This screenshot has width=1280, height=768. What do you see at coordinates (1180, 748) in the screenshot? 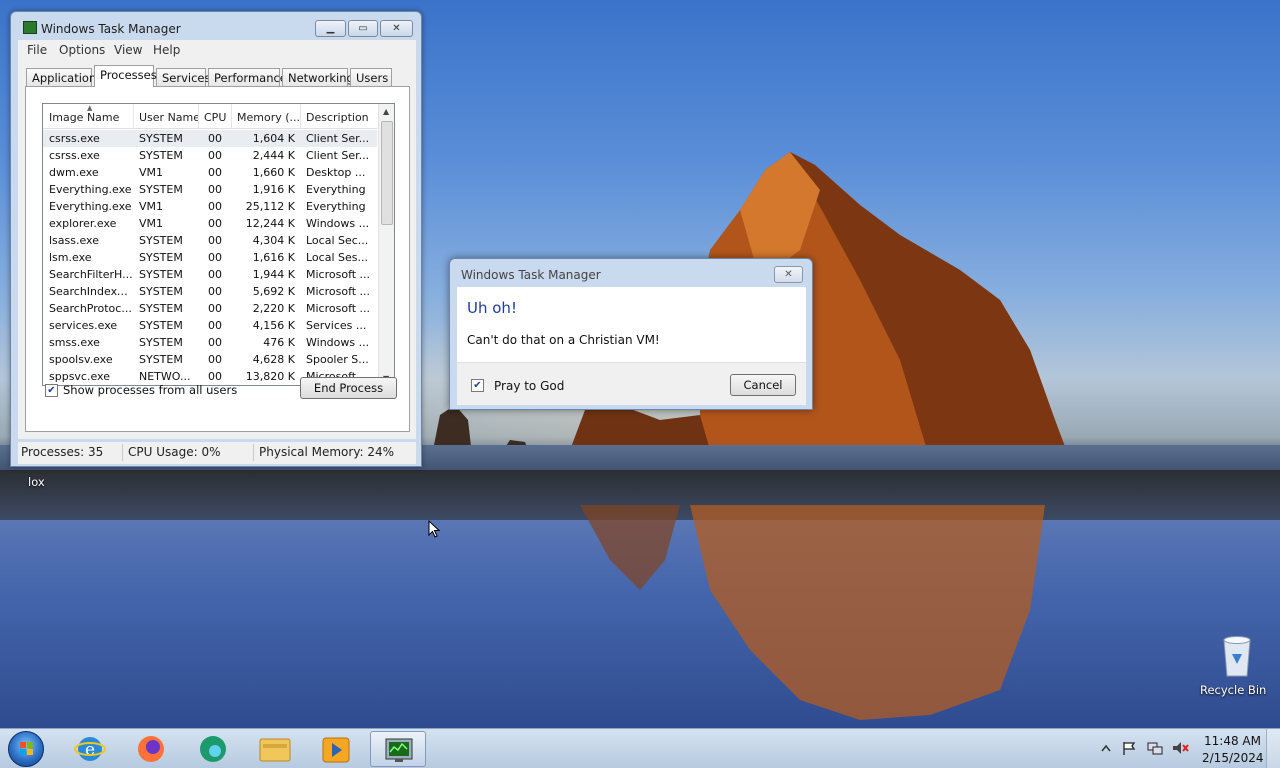
I see `volume-muted-icon` at bounding box center [1180, 748].